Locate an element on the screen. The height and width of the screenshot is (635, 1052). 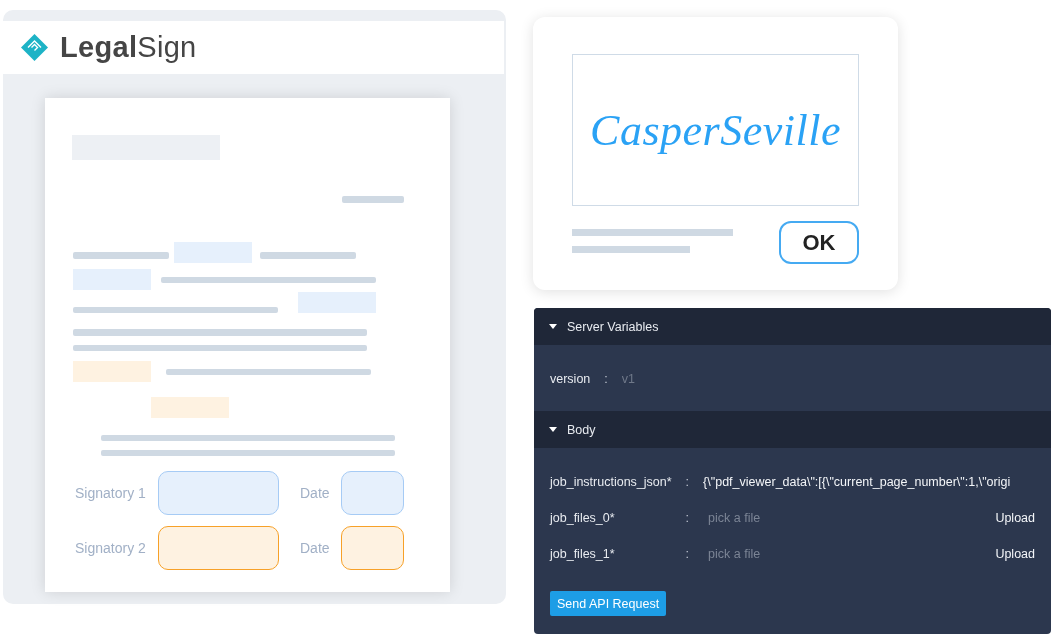
signature-text: CasperSeville is located at coordinates (715, 130).